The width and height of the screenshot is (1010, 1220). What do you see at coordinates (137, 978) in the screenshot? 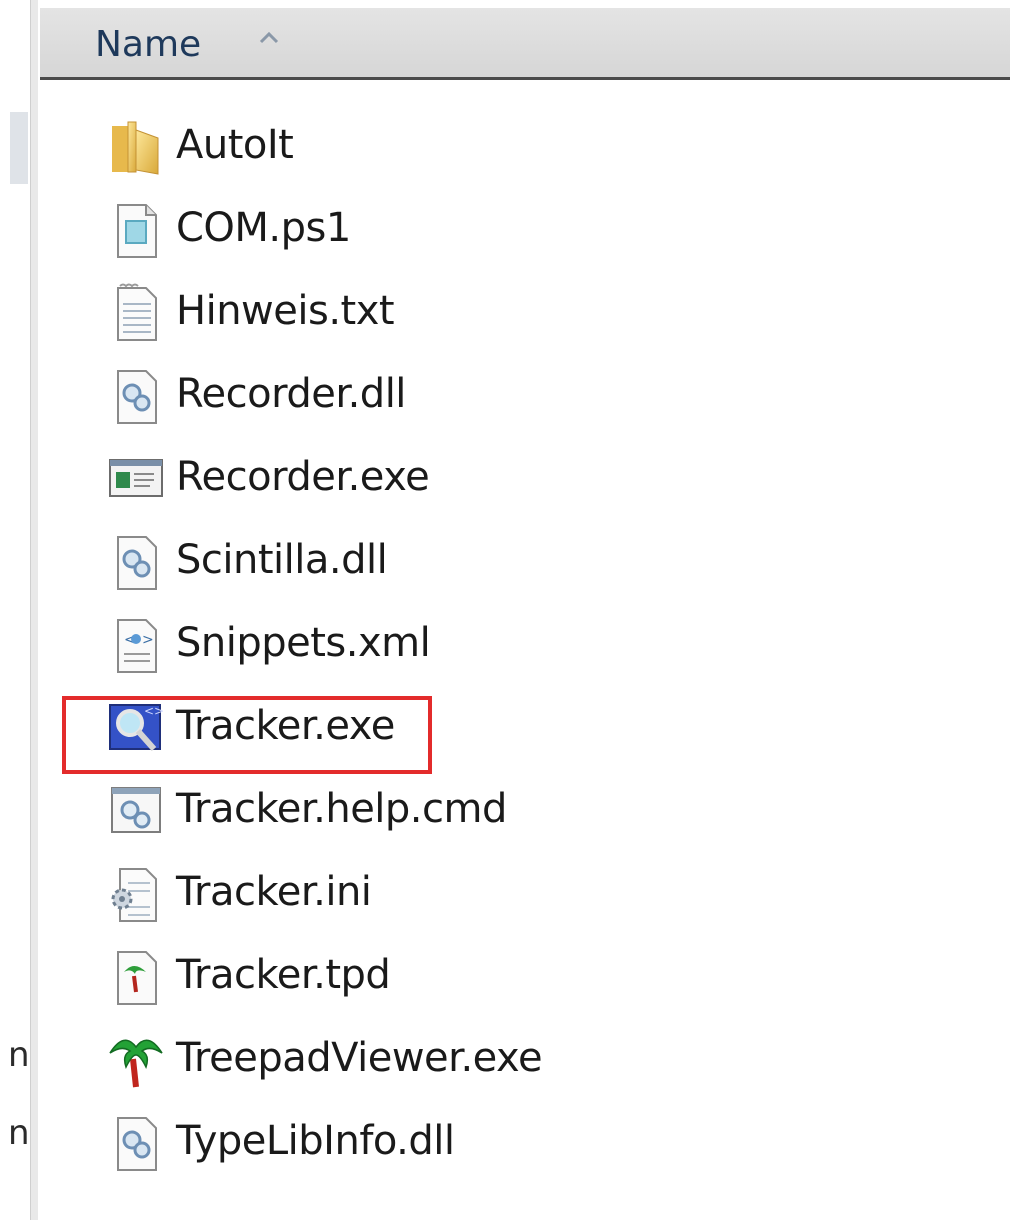
I see `treepad-file-icon` at bounding box center [137, 978].